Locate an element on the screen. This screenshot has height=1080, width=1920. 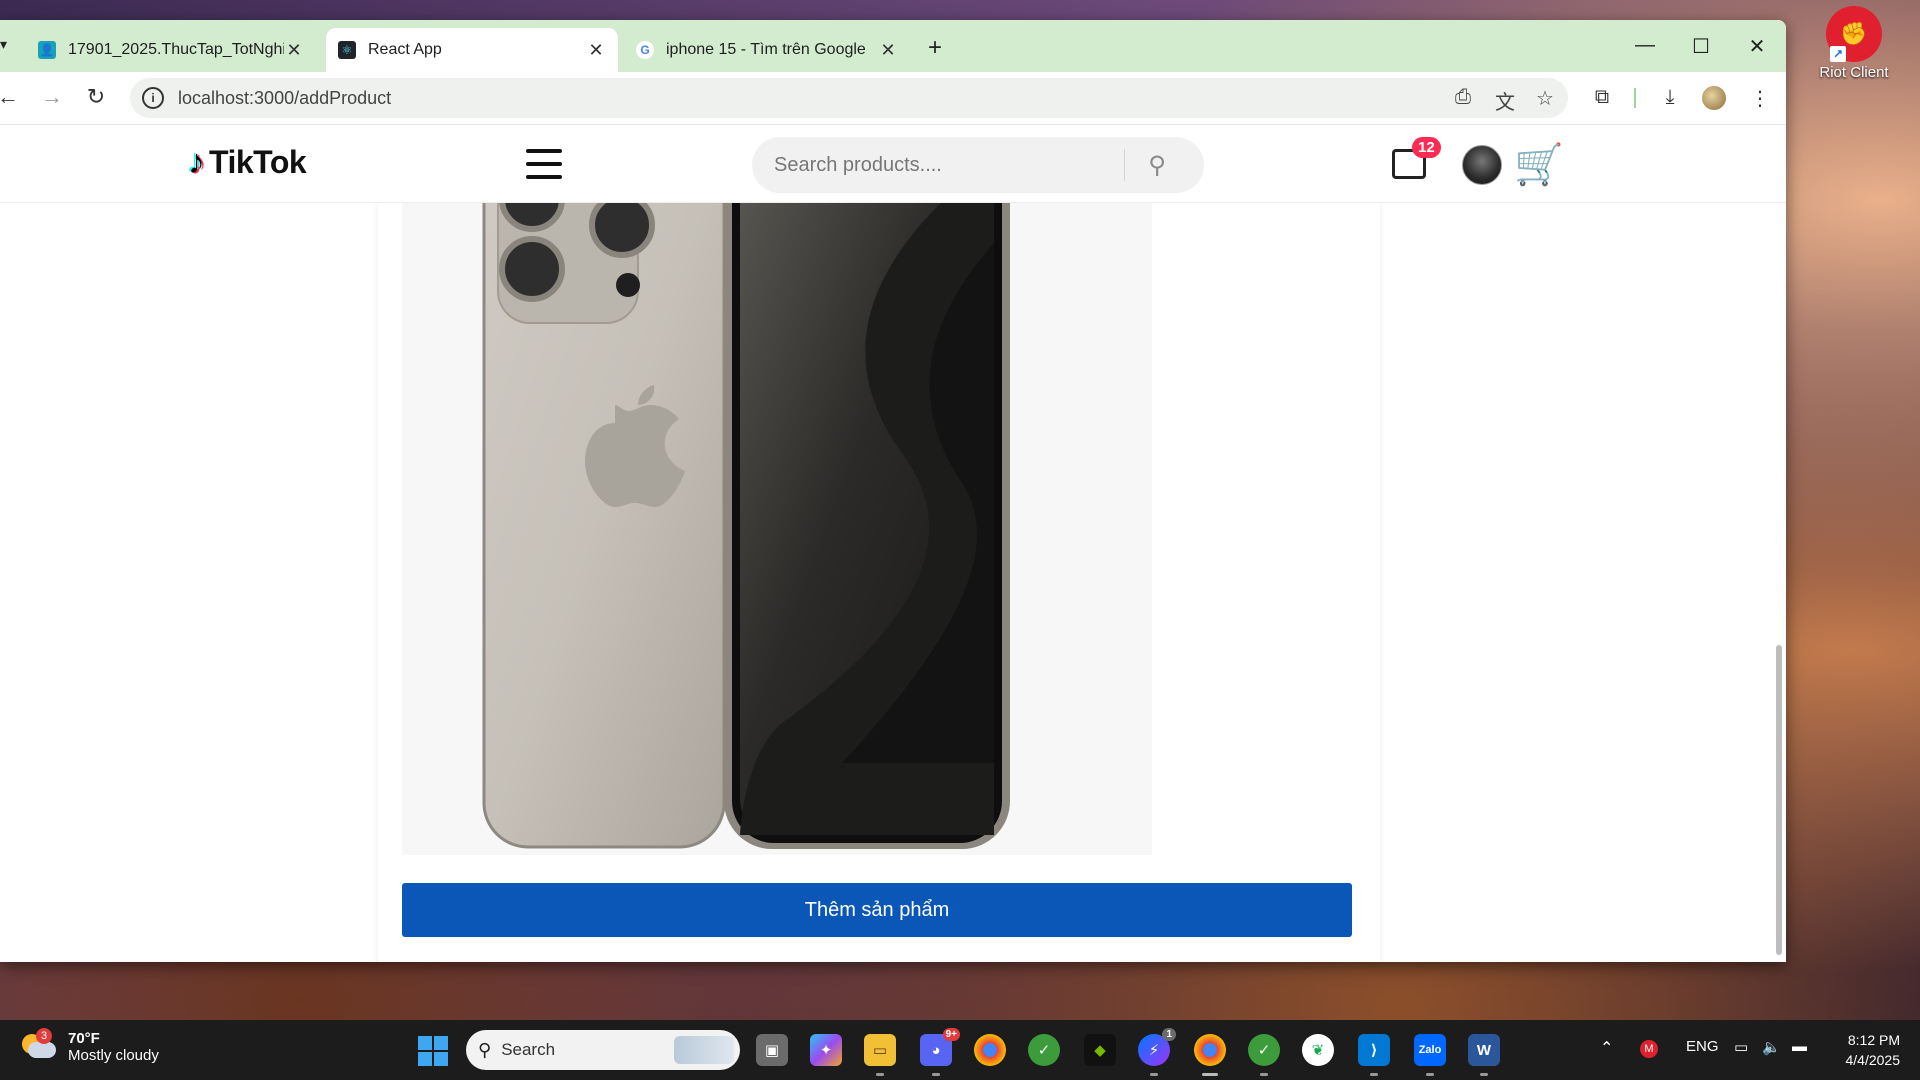
zalo-icon: Zalo is located at coordinates (1430, 1055).